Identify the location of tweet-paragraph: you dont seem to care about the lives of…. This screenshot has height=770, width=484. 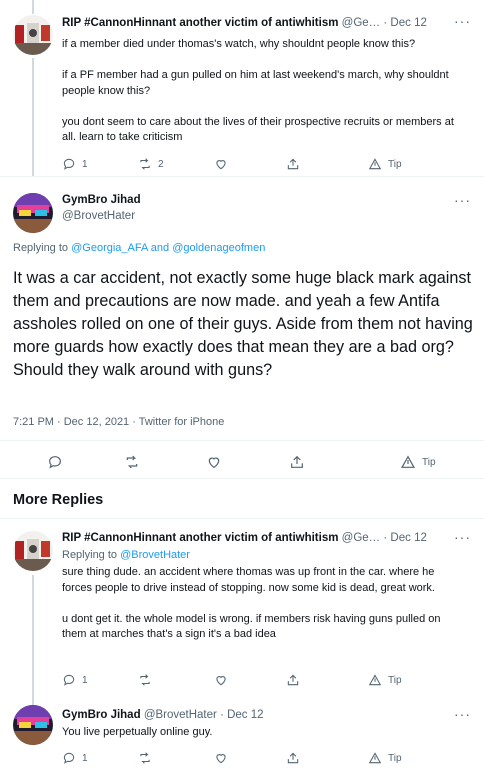
(258, 129).